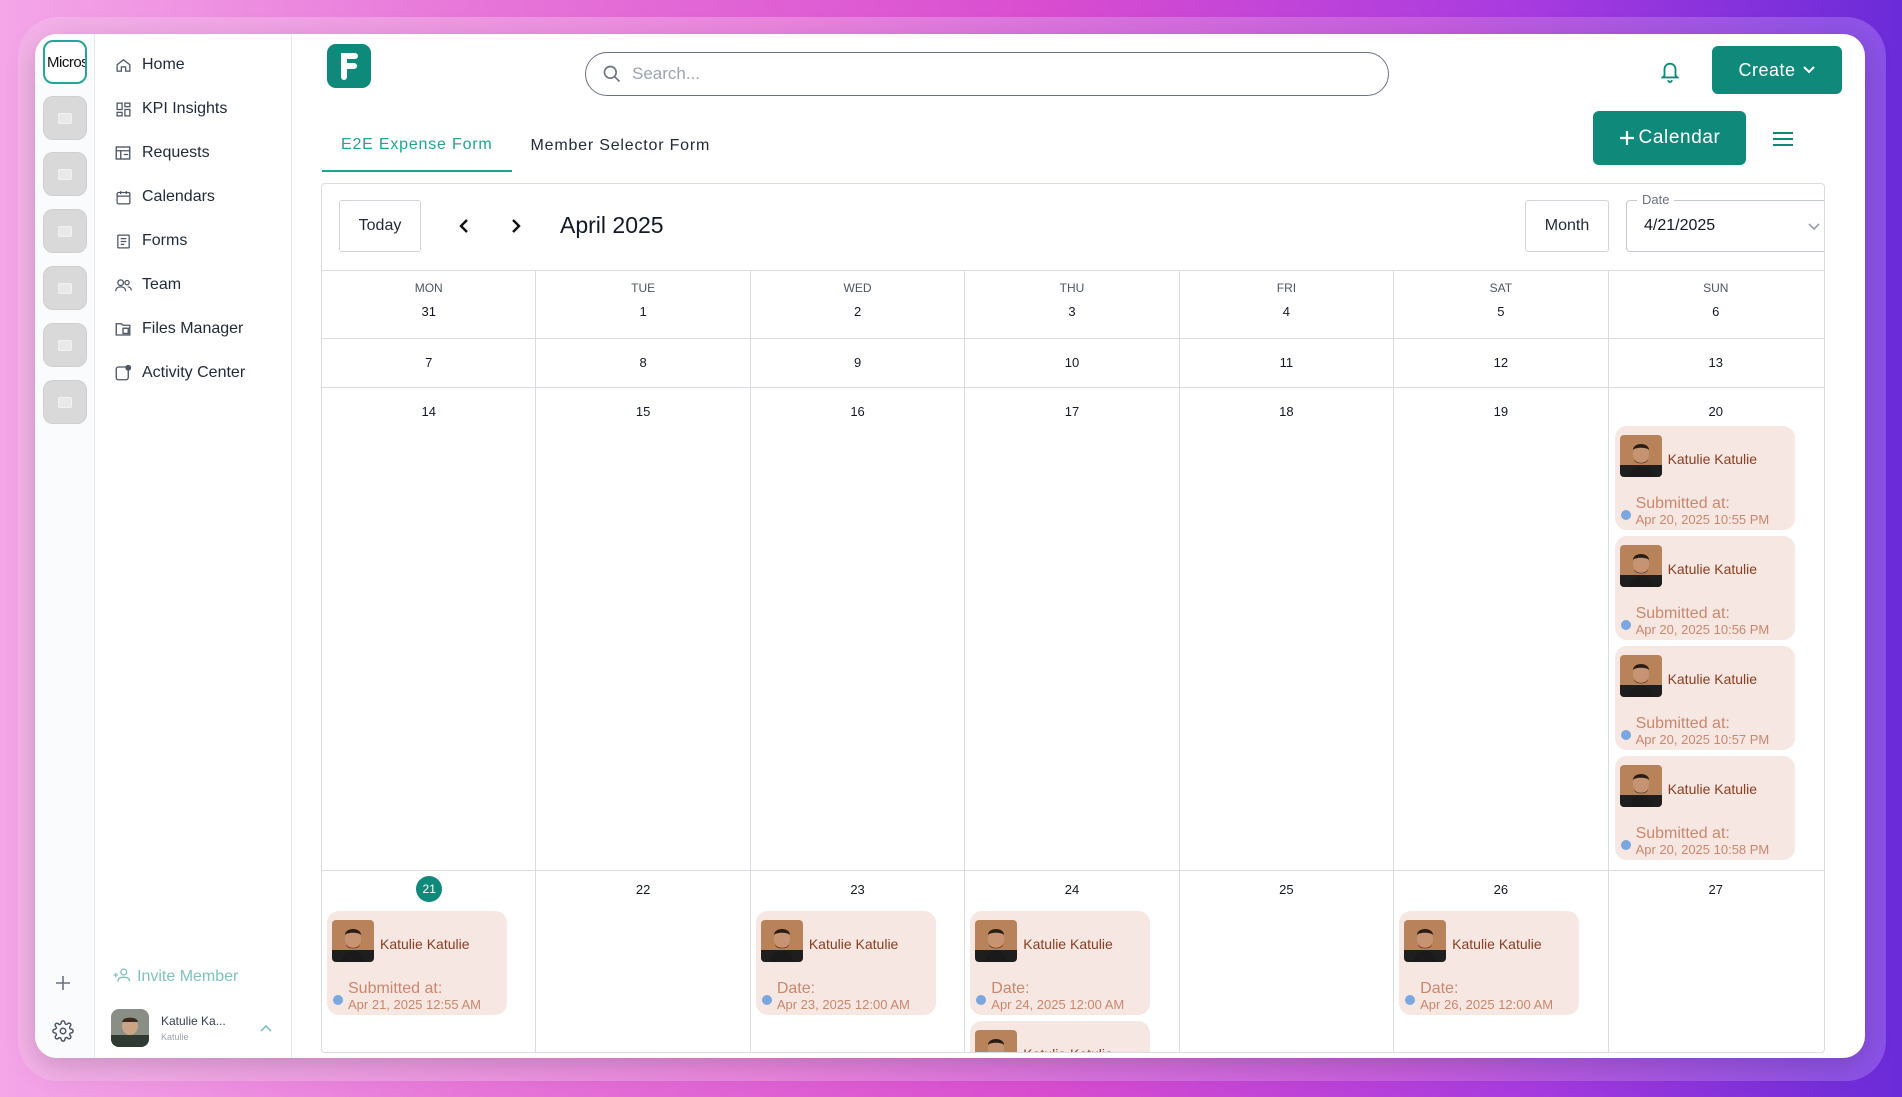 Image resolution: width=1902 pixels, height=1097 pixels. I want to click on add-app-button, so click(63, 983).